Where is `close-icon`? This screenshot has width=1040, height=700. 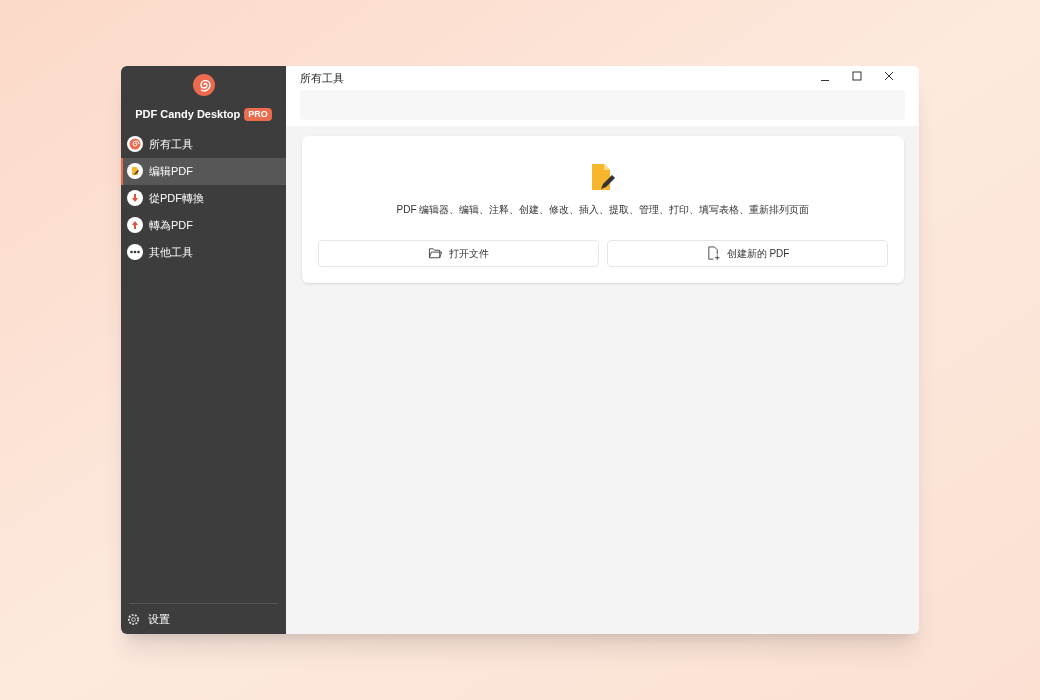
close-icon is located at coordinates (889, 76).